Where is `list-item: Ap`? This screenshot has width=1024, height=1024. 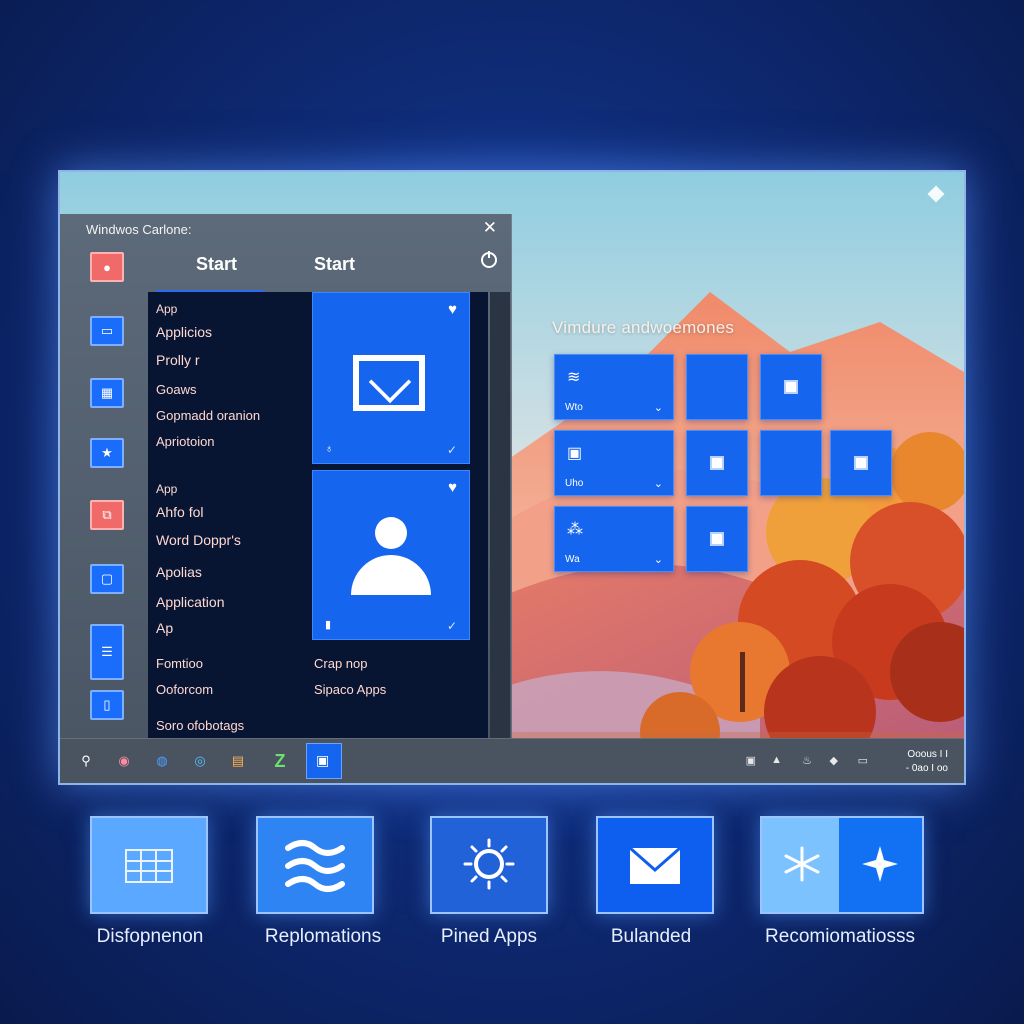
list-item: Ap is located at coordinates (164, 628).